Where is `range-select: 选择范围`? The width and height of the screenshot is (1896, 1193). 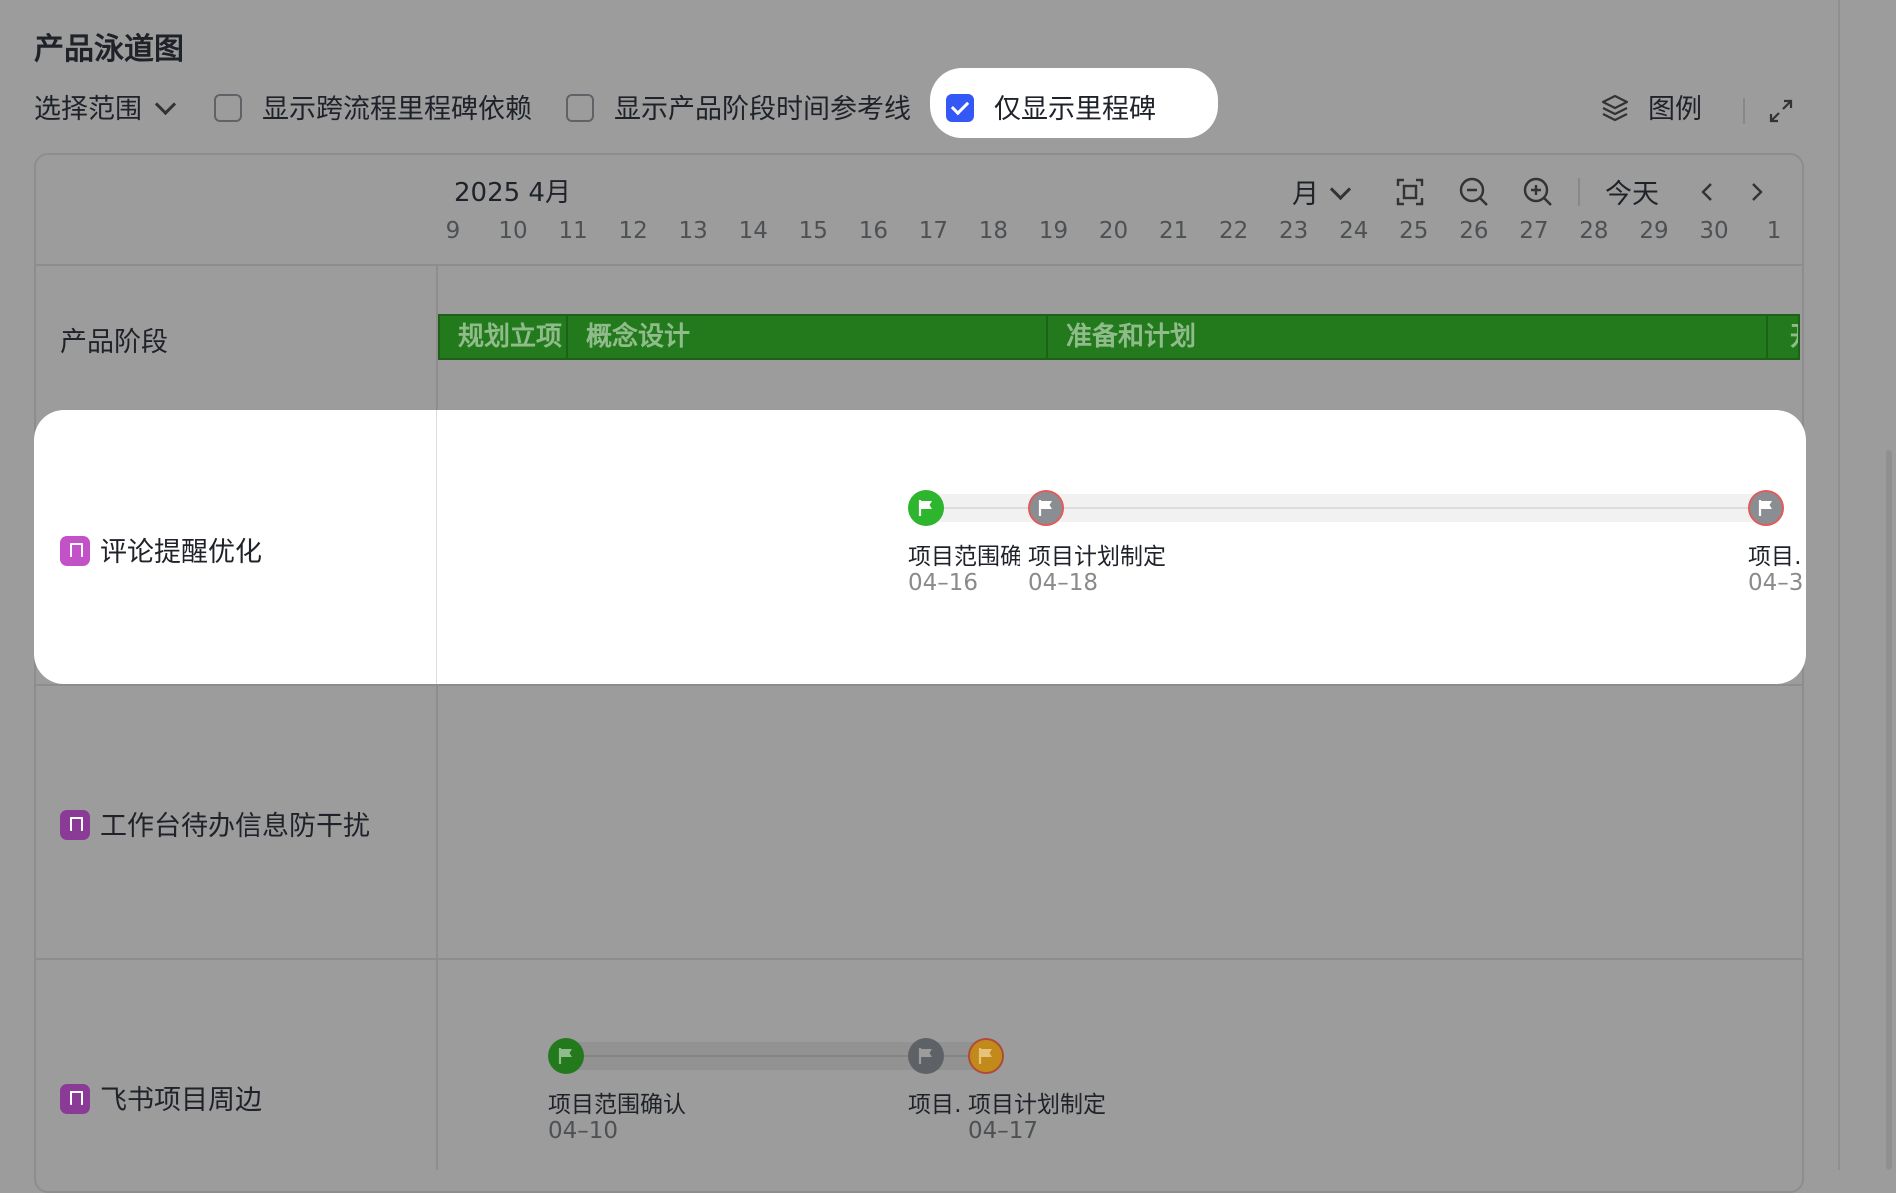
range-select: 选择范围 is located at coordinates (105, 110).